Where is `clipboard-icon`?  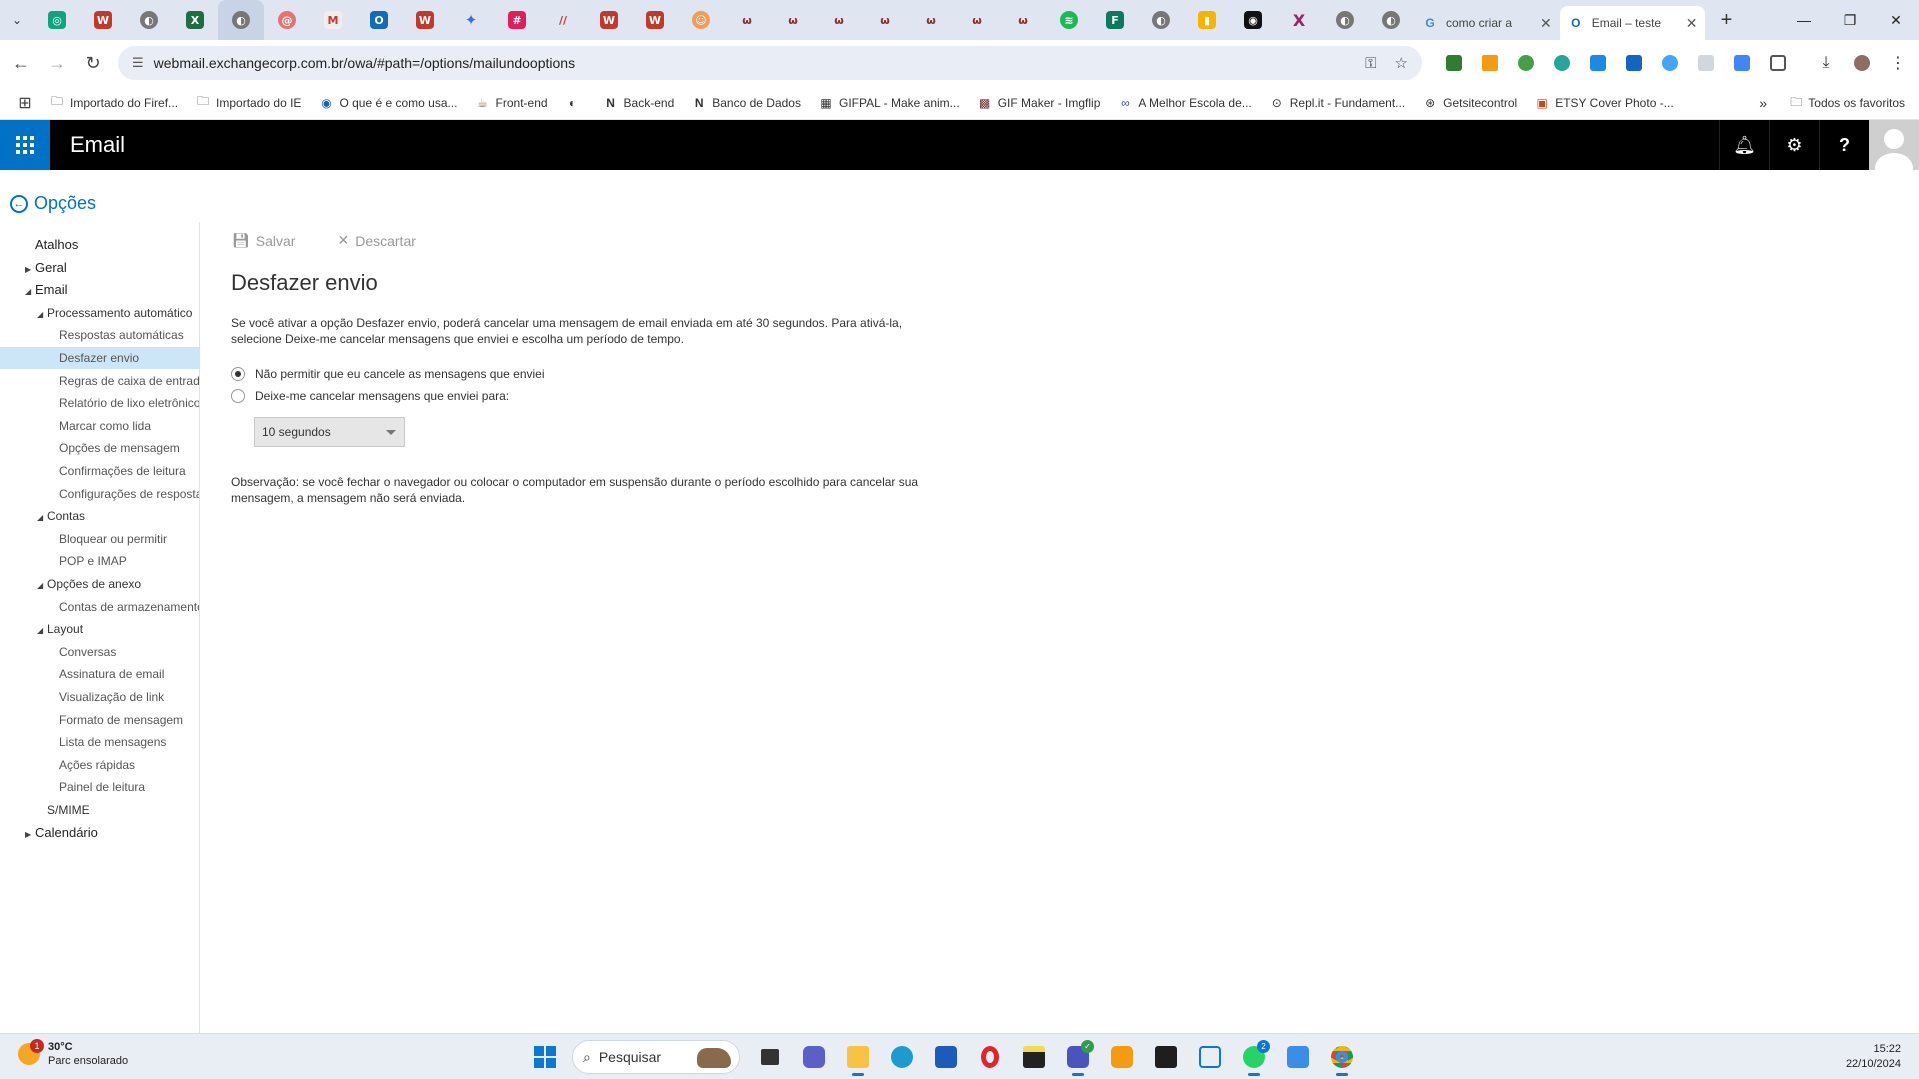
clipboard-icon is located at coordinates (1706, 63).